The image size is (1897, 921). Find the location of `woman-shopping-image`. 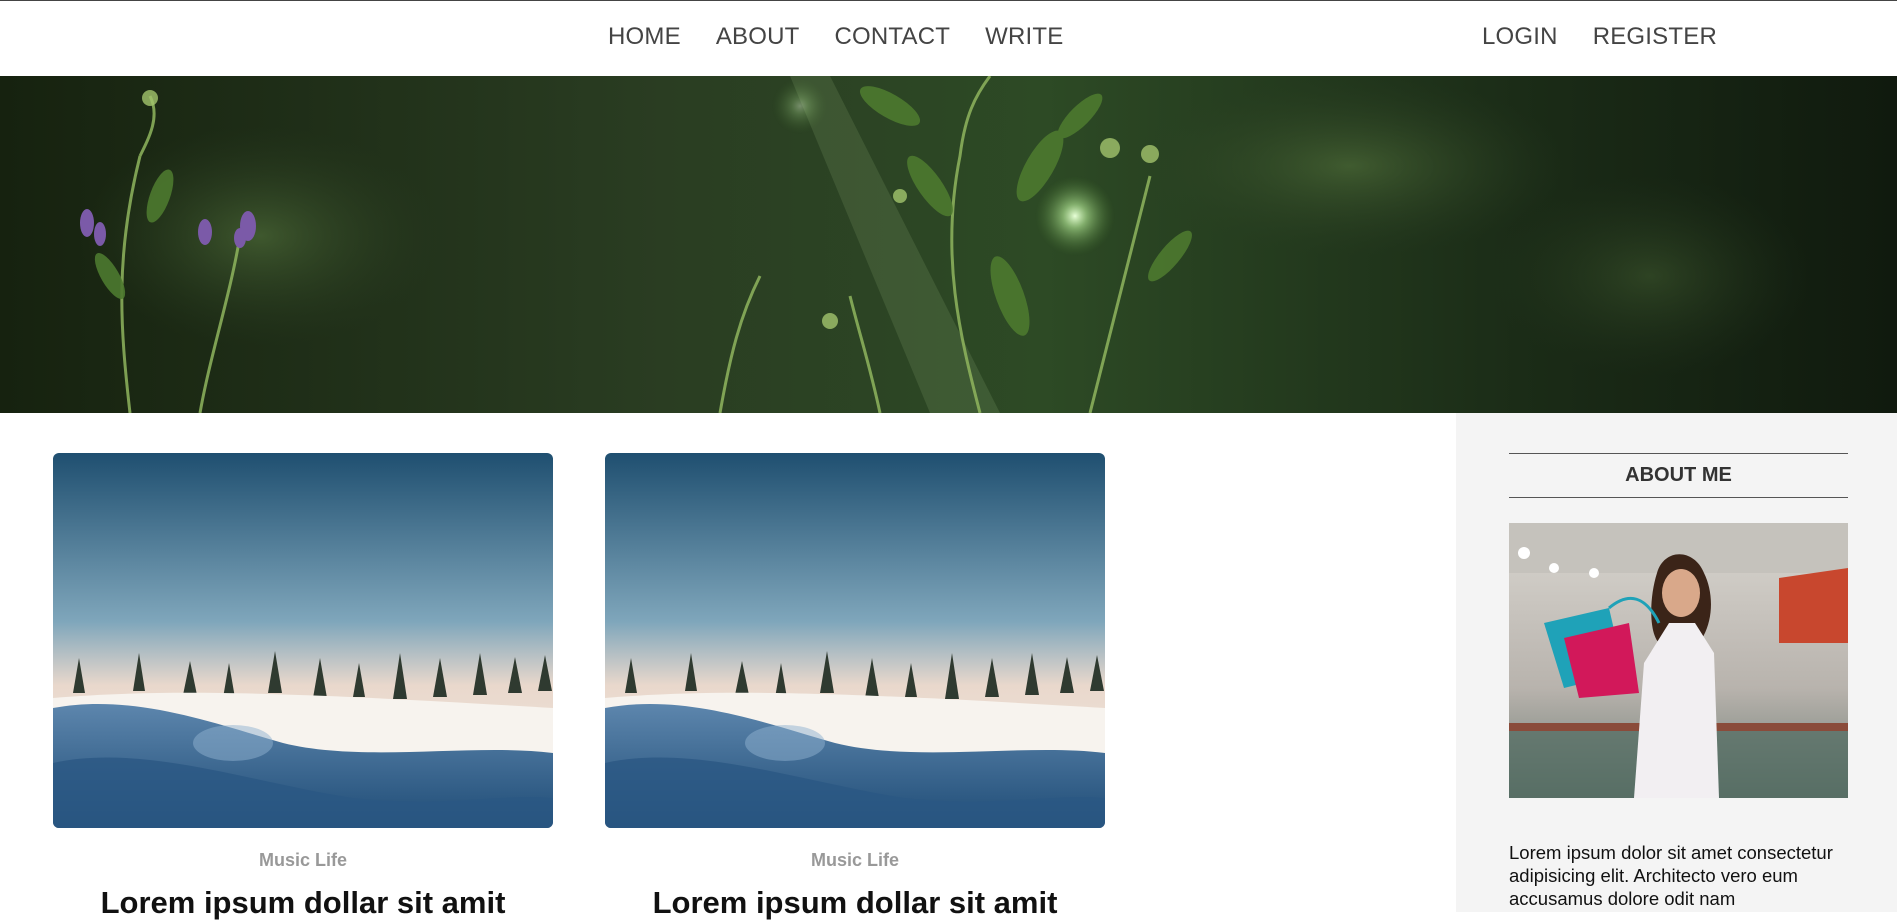

woman-shopping-image is located at coordinates (1678, 660).